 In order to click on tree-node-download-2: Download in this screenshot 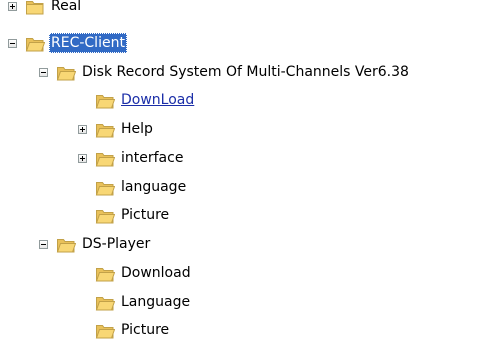, I will do `click(241, 275)`.